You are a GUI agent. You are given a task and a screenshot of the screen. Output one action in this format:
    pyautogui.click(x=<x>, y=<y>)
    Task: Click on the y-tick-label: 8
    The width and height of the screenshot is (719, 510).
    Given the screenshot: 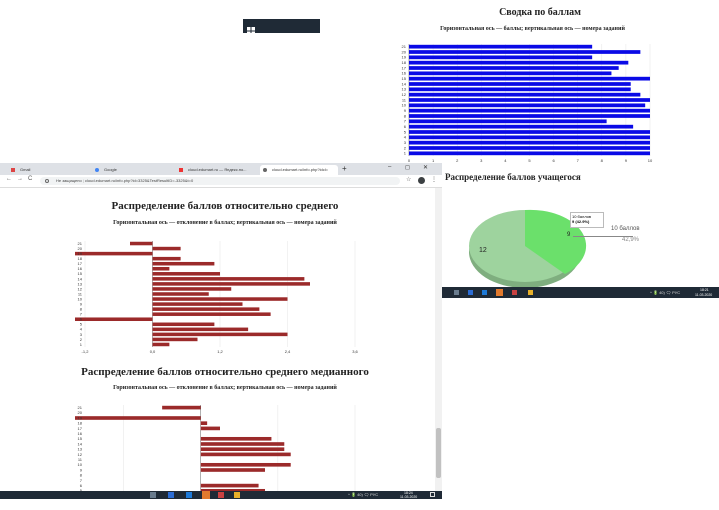 What is the action you would take?
    pyautogui.click(x=81, y=309)
    